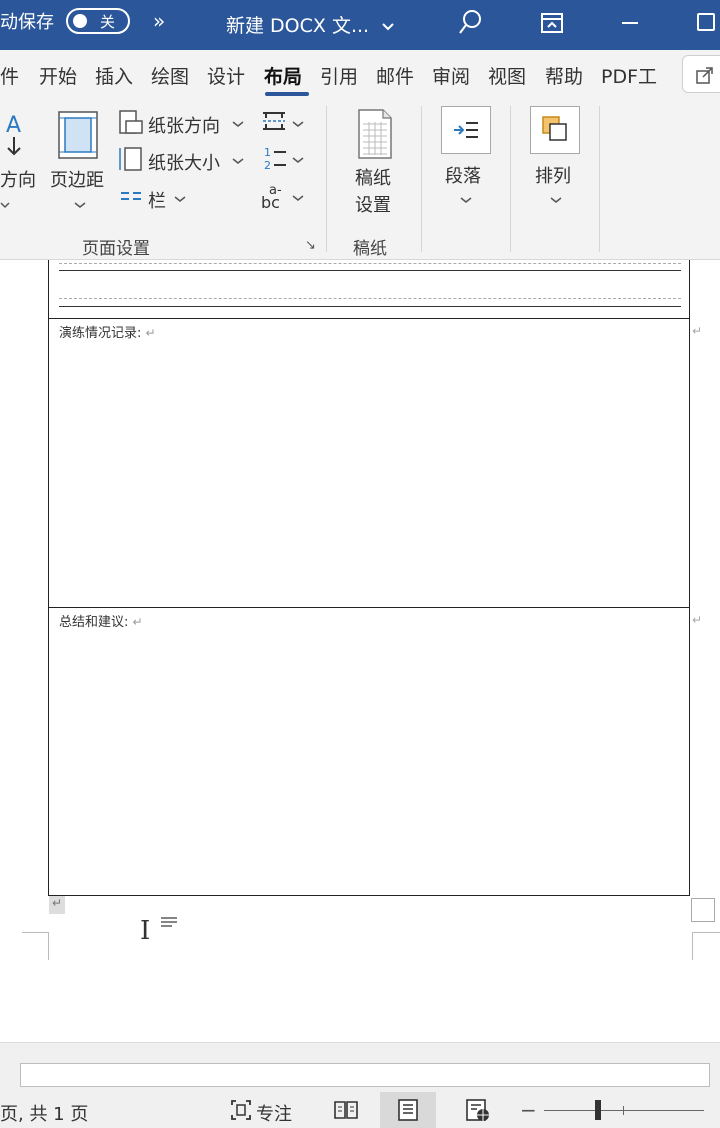 Image resolution: width=720 pixels, height=1128 pixels. What do you see at coordinates (77, 180) in the screenshot?
I see `margins-label: 页边距` at bounding box center [77, 180].